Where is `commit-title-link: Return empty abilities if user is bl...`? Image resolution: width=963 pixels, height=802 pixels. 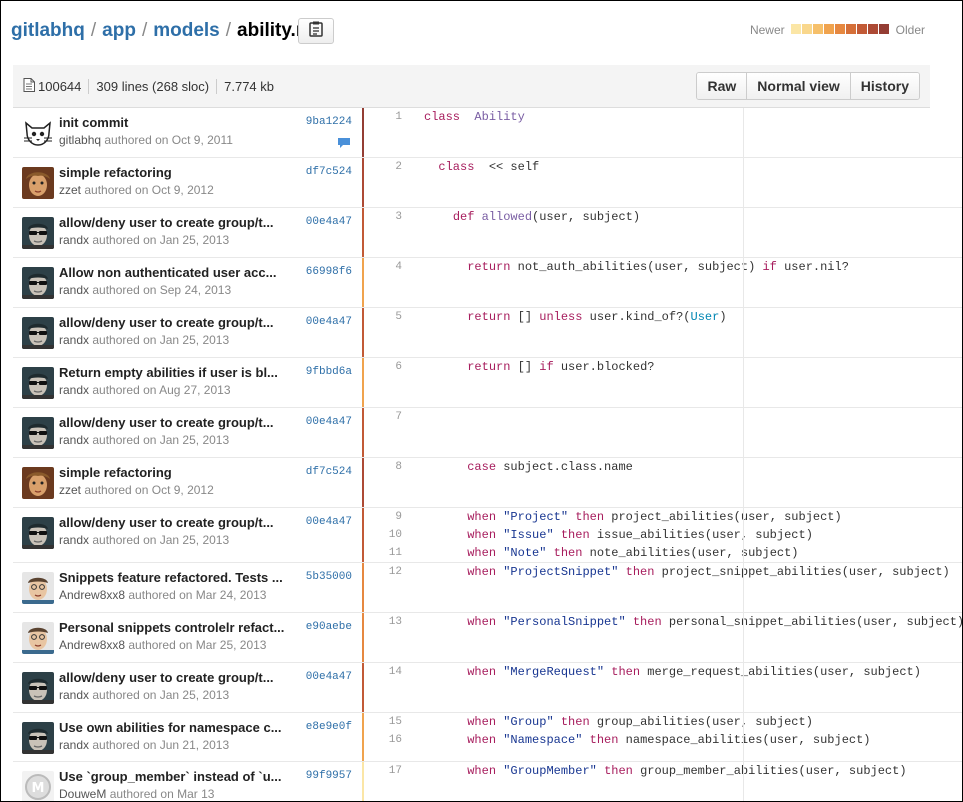 commit-title-link: Return empty abilities if user is bl... is located at coordinates (176, 372).